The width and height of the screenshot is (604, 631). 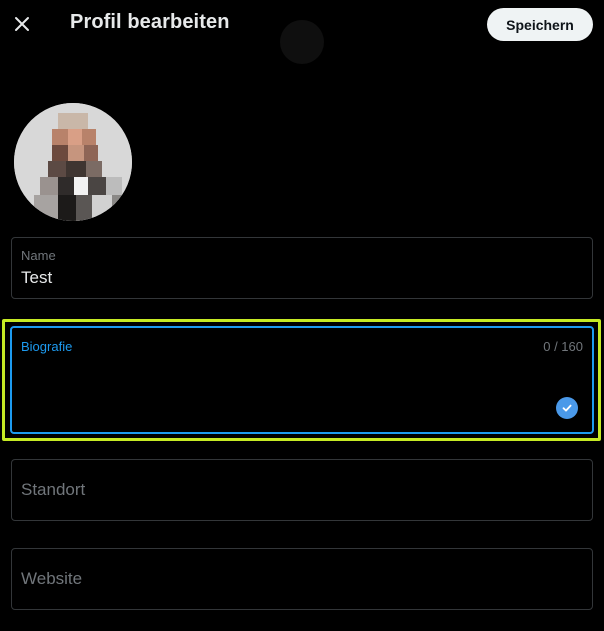 I want to click on avatar, so click(x=73, y=162).